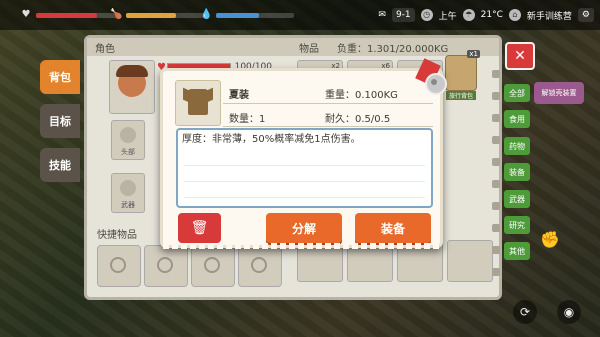  I want to click on panel-header: 角色 物品 负重：1.301/20.000KG, so click(293, 47).